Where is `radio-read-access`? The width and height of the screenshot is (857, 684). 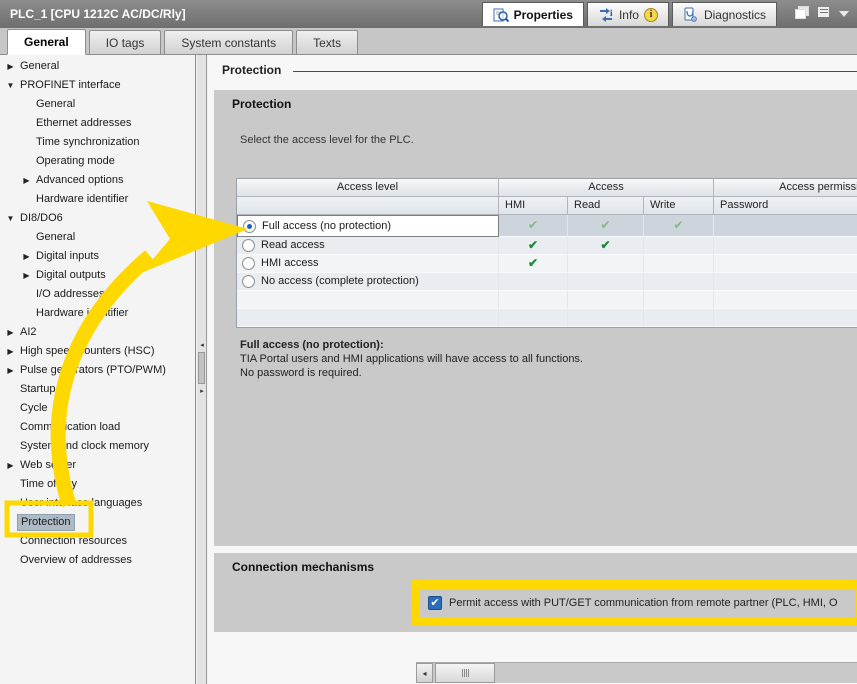
radio-read-access is located at coordinates (248, 245).